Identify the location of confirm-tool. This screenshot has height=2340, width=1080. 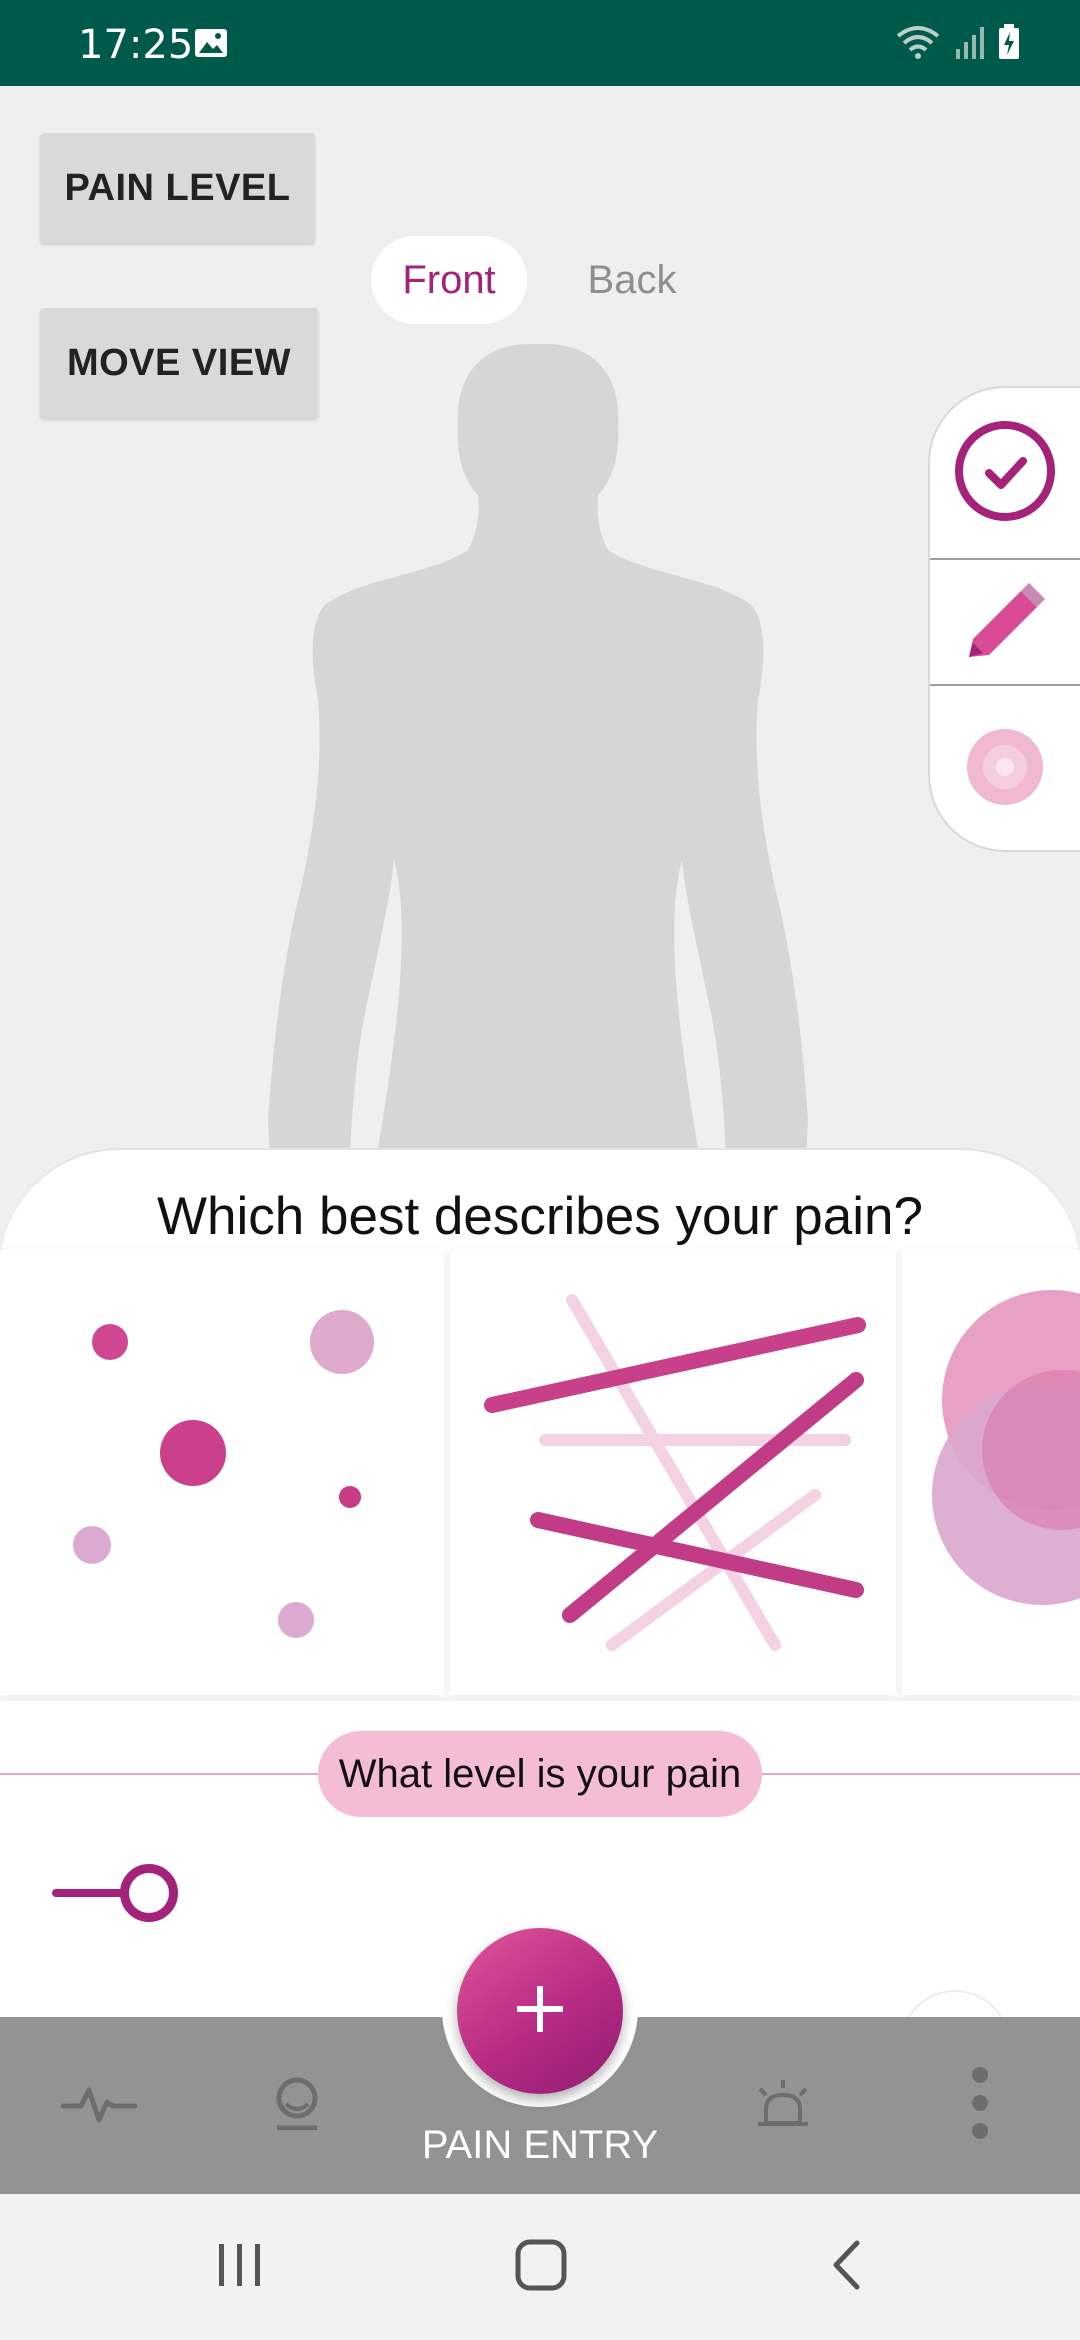
(1005, 474).